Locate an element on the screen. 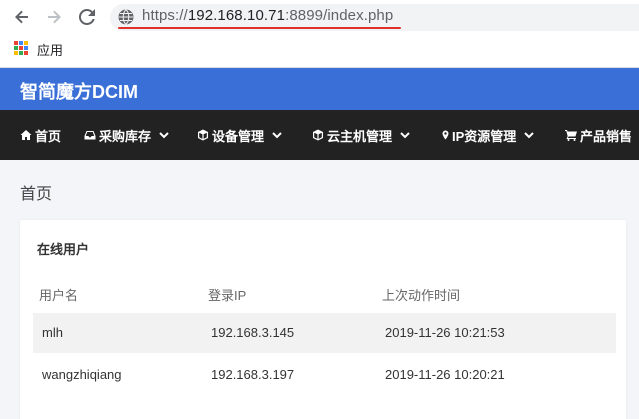 The height and width of the screenshot is (419, 639). main-nav: 首页 采购库存 设备管理 云主机管理 IP资源管理 产品销售 is located at coordinates (319, 135).